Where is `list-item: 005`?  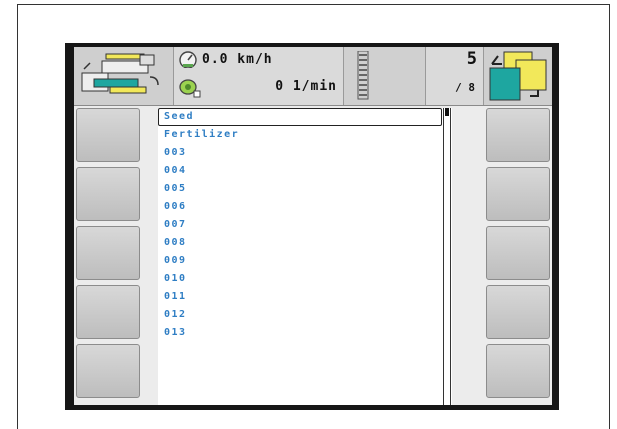 list-item: 005 is located at coordinates (300, 189).